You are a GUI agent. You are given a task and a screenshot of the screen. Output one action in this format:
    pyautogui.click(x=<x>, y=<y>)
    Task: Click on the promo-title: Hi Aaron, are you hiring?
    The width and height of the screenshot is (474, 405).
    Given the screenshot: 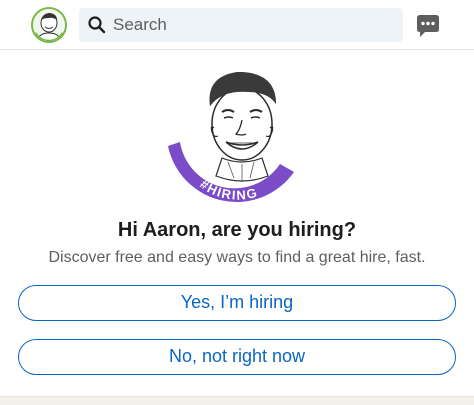 What is the action you would take?
    pyautogui.click(x=237, y=230)
    